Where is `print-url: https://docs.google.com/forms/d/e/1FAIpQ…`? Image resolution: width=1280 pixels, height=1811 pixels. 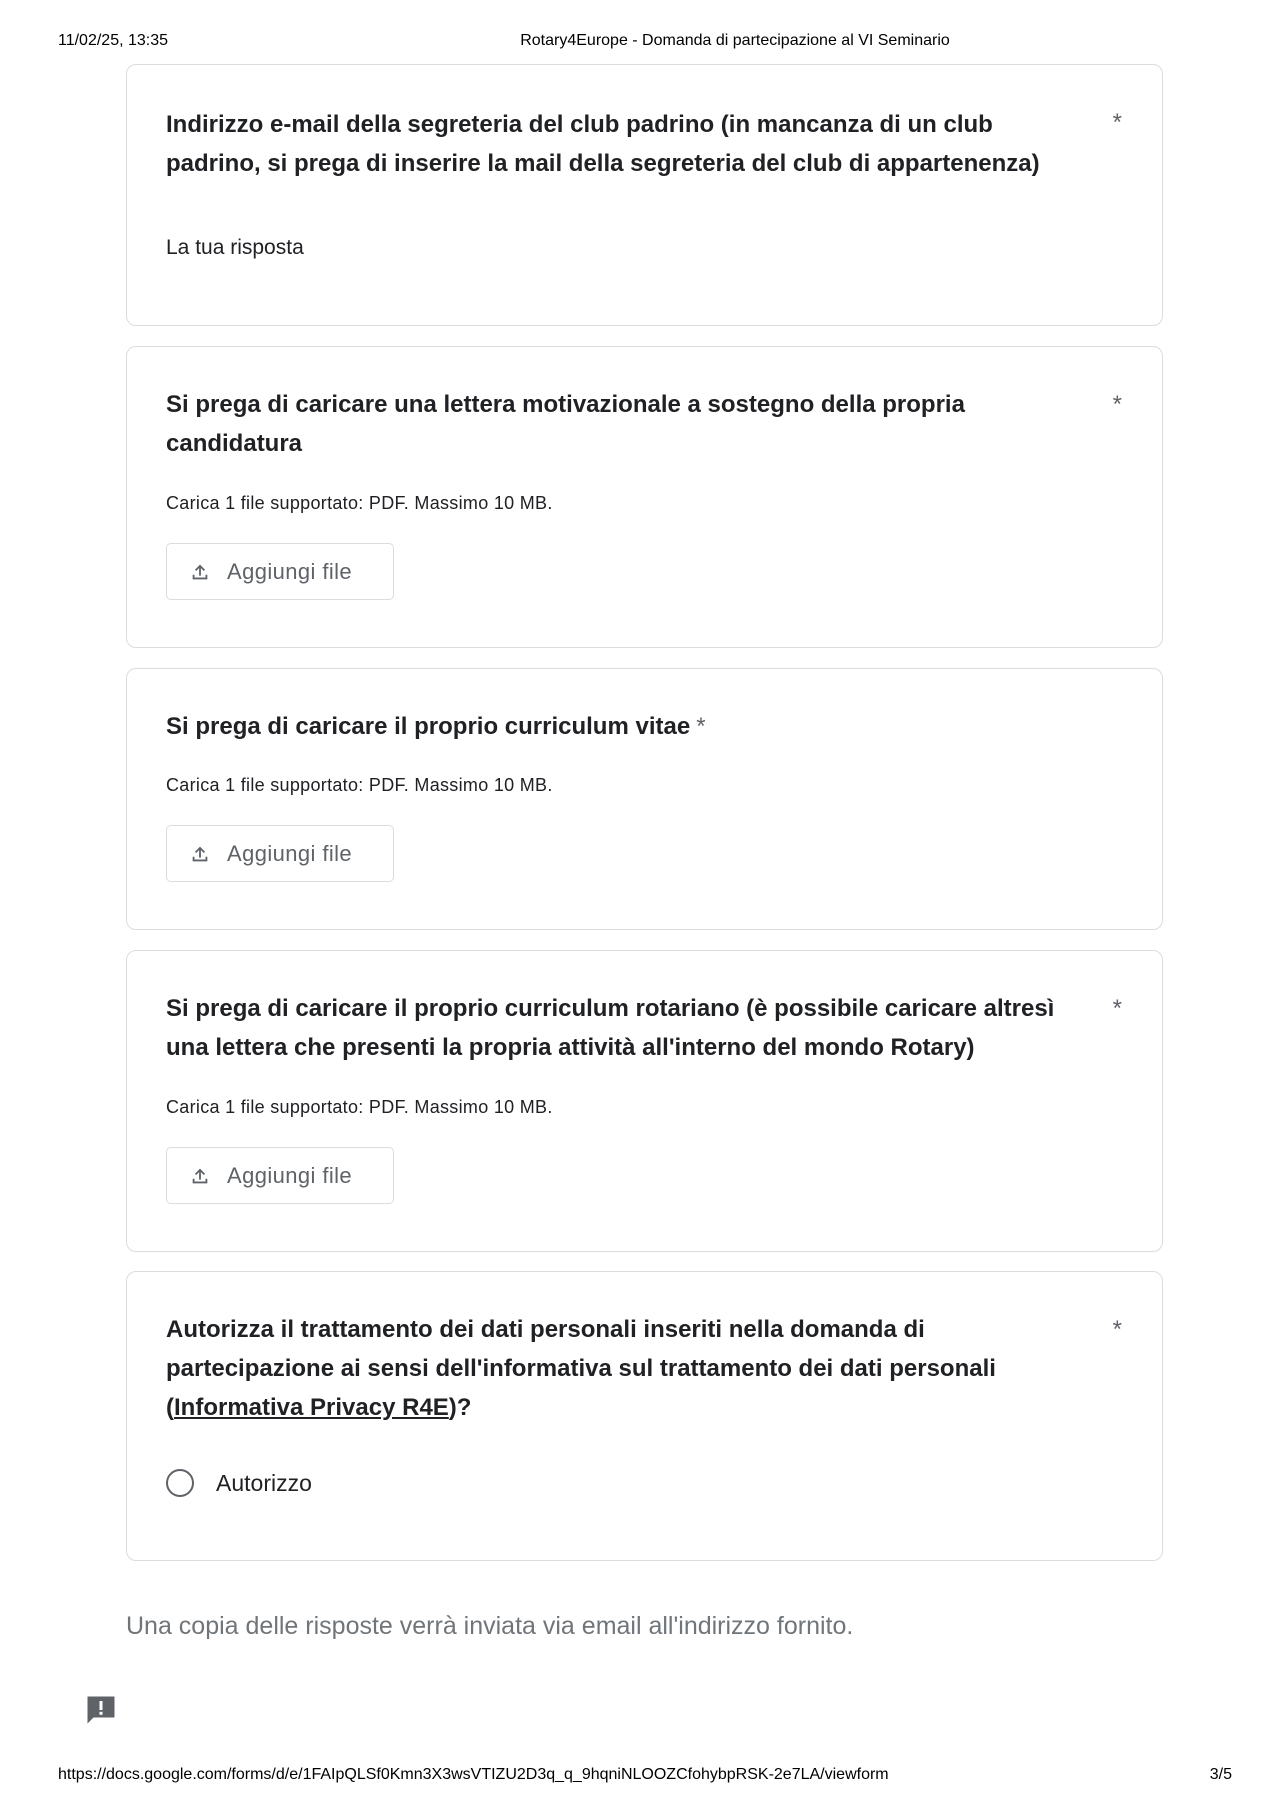 print-url: https://docs.google.com/forms/d/e/1FAIpQ… is located at coordinates (473, 1774).